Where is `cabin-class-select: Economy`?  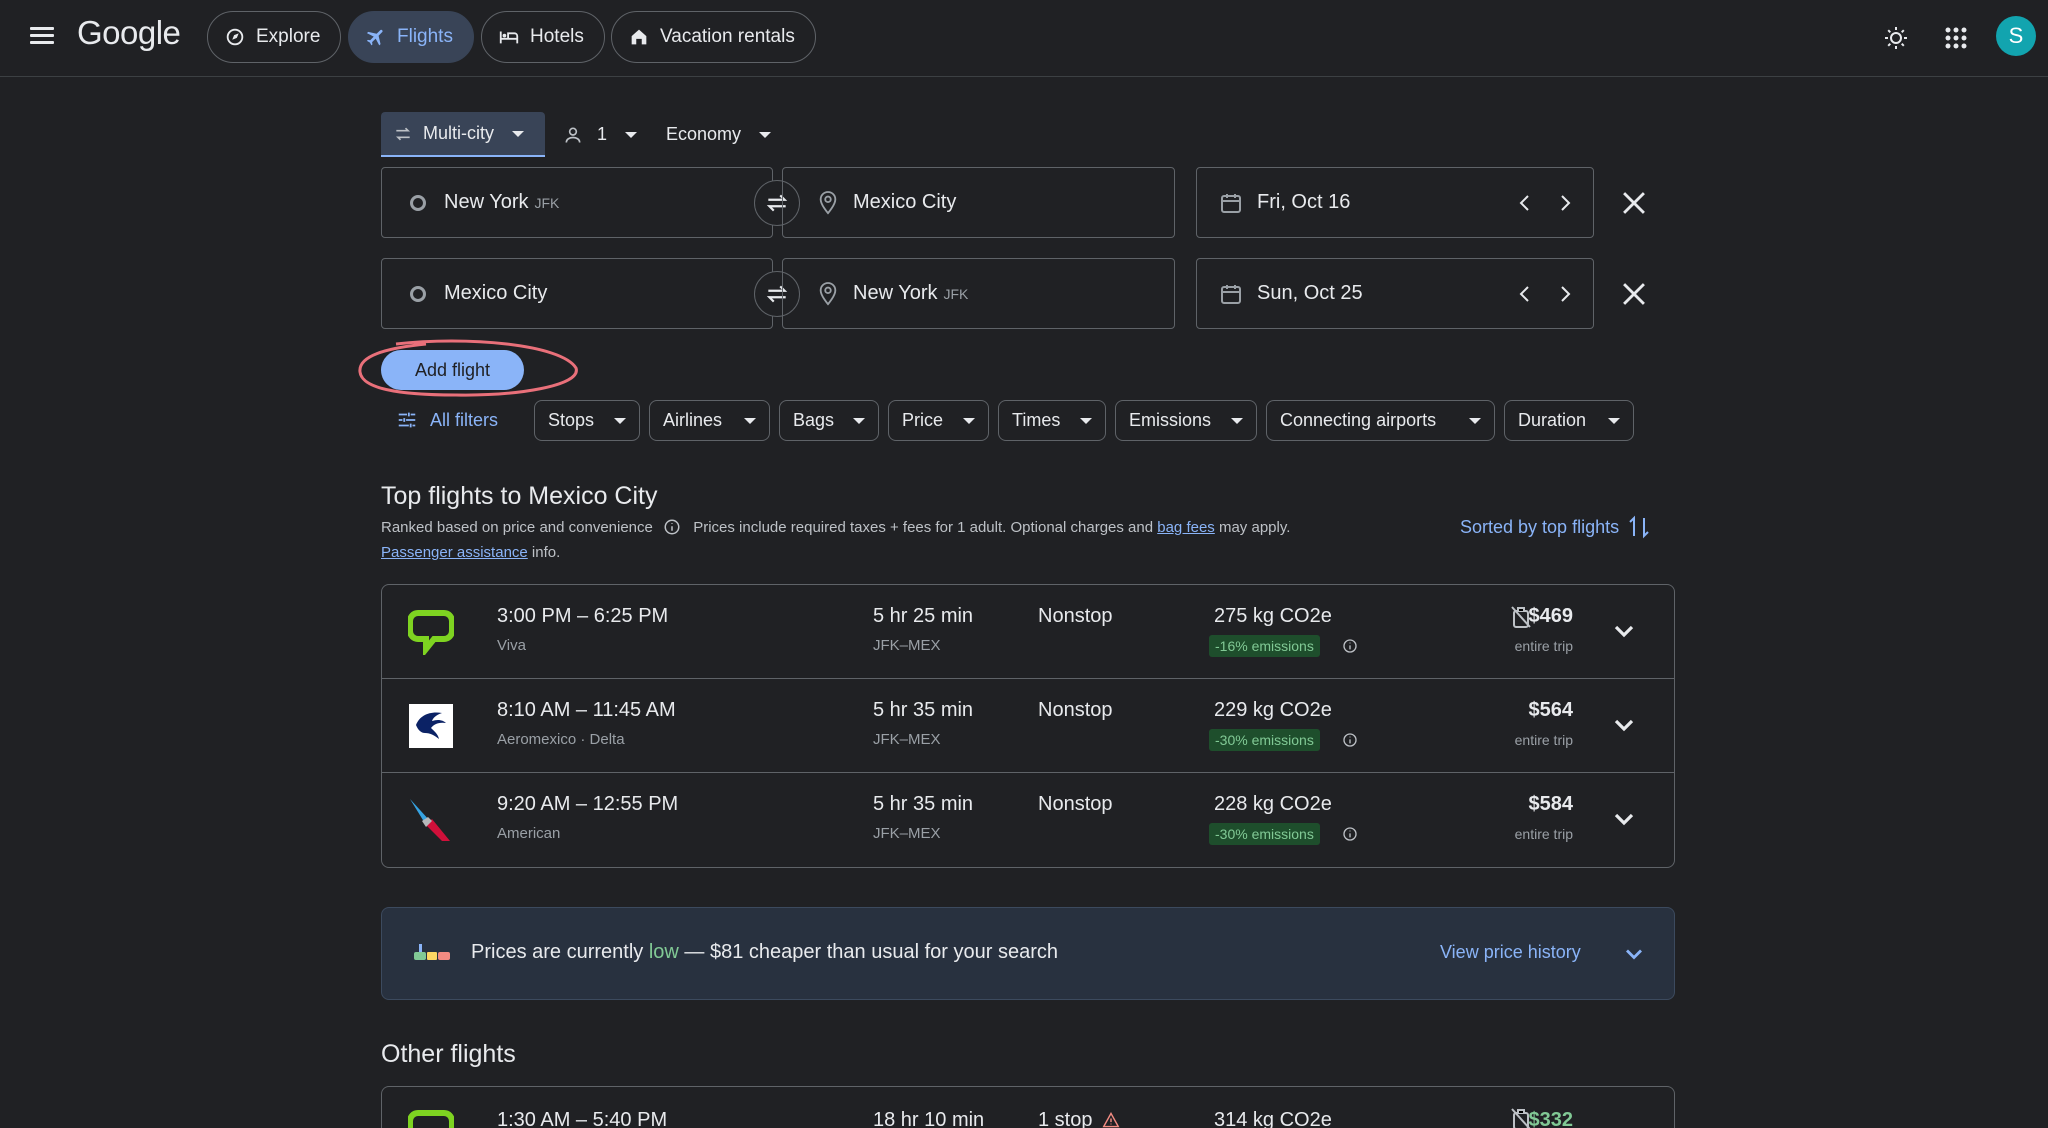
cabin-class-select: Economy is located at coordinates (719, 134).